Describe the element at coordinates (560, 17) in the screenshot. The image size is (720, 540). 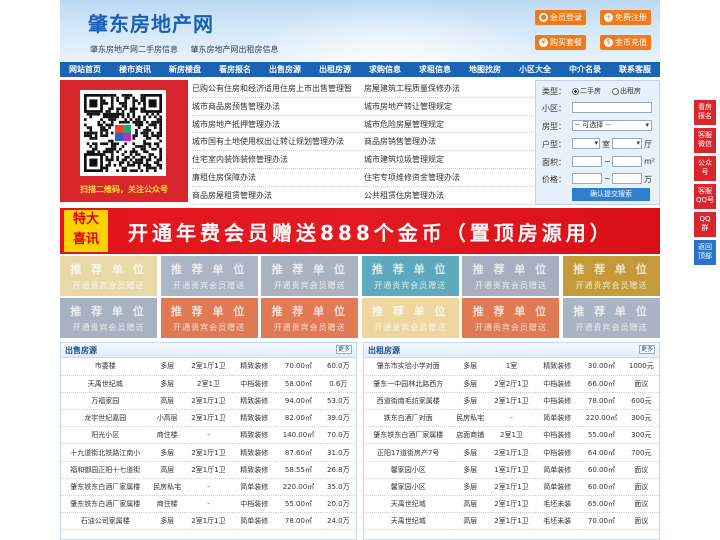
I see `login-button: ● 会员登录` at that location.